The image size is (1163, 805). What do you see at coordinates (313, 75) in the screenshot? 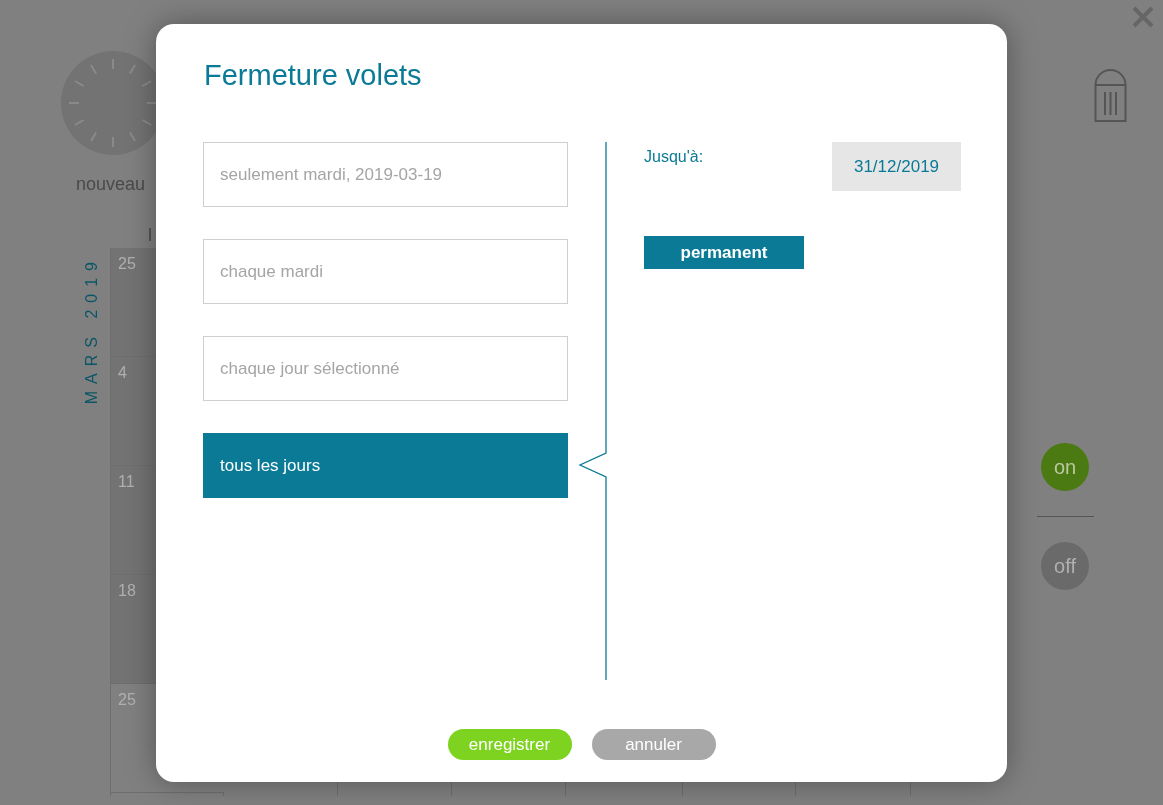
I see `dialog-title: Fermeture volets` at bounding box center [313, 75].